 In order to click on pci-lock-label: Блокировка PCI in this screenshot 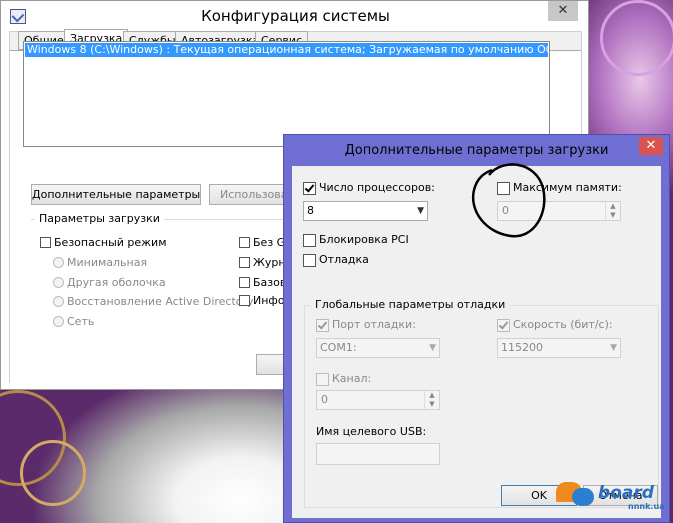, I will do `click(364, 239)`.